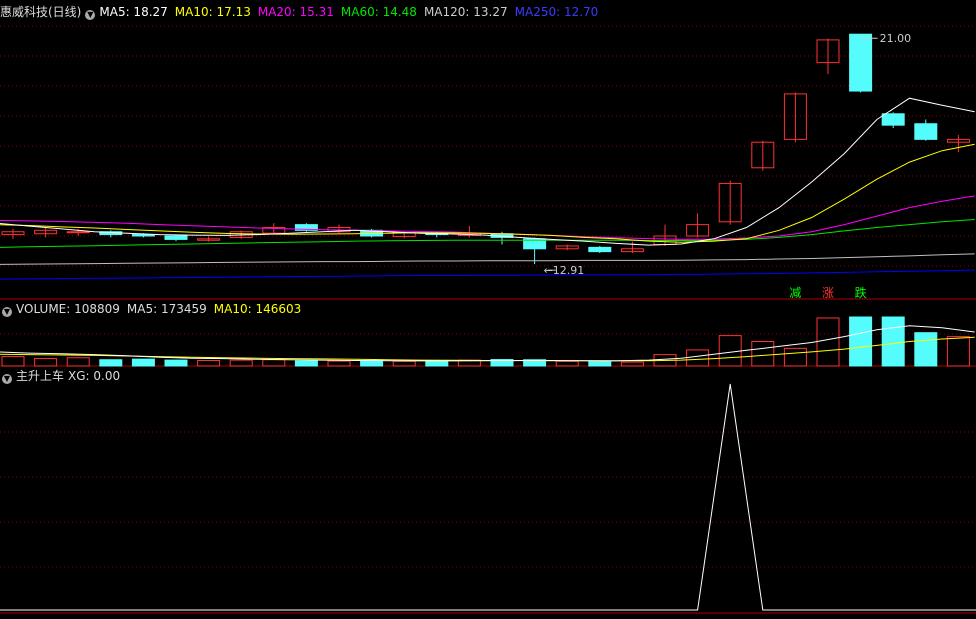 This screenshot has height=619, width=976. Describe the element at coordinates (564, 270) in the screenshot. I see `low-label: ←12.91` at that location.